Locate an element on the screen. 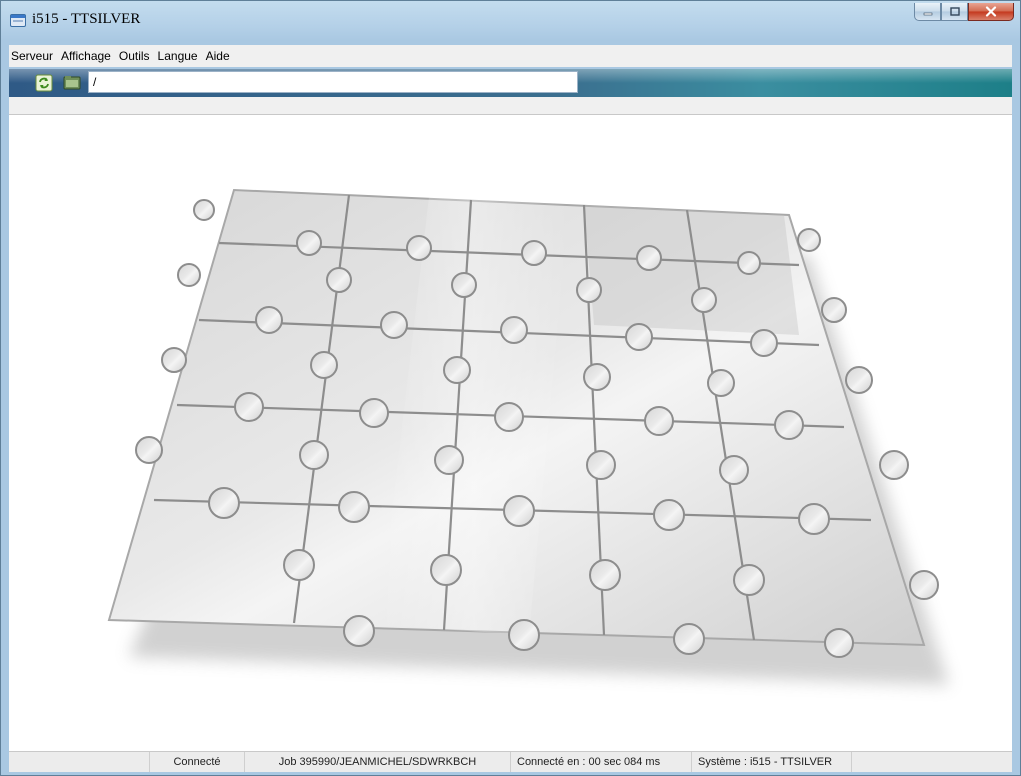  window-controls is located at coordinates (964, 12).